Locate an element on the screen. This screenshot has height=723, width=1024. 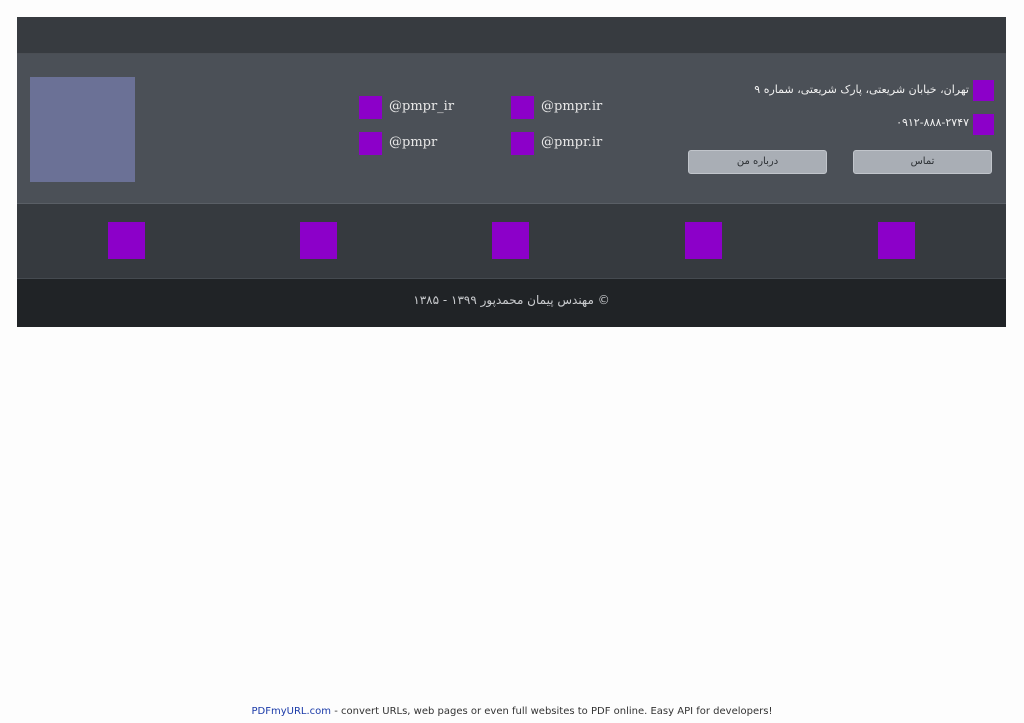
footer: © مهندس پیمان محمدپور ۱۳۹۹ - ۱۳۸۵ is located at coordinates (511, 303).